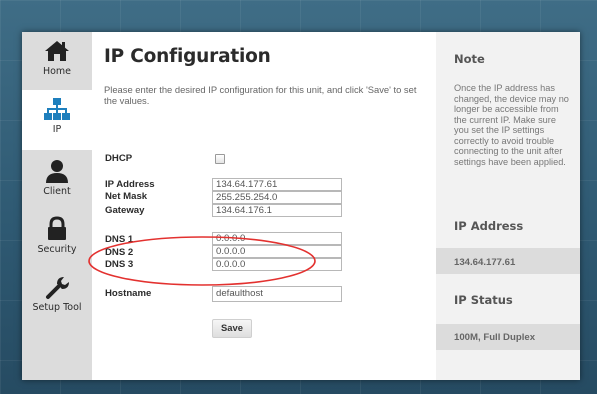  Describe the element at coordinates (57, 109) in the screenshot. I see `network-icon` at that location.